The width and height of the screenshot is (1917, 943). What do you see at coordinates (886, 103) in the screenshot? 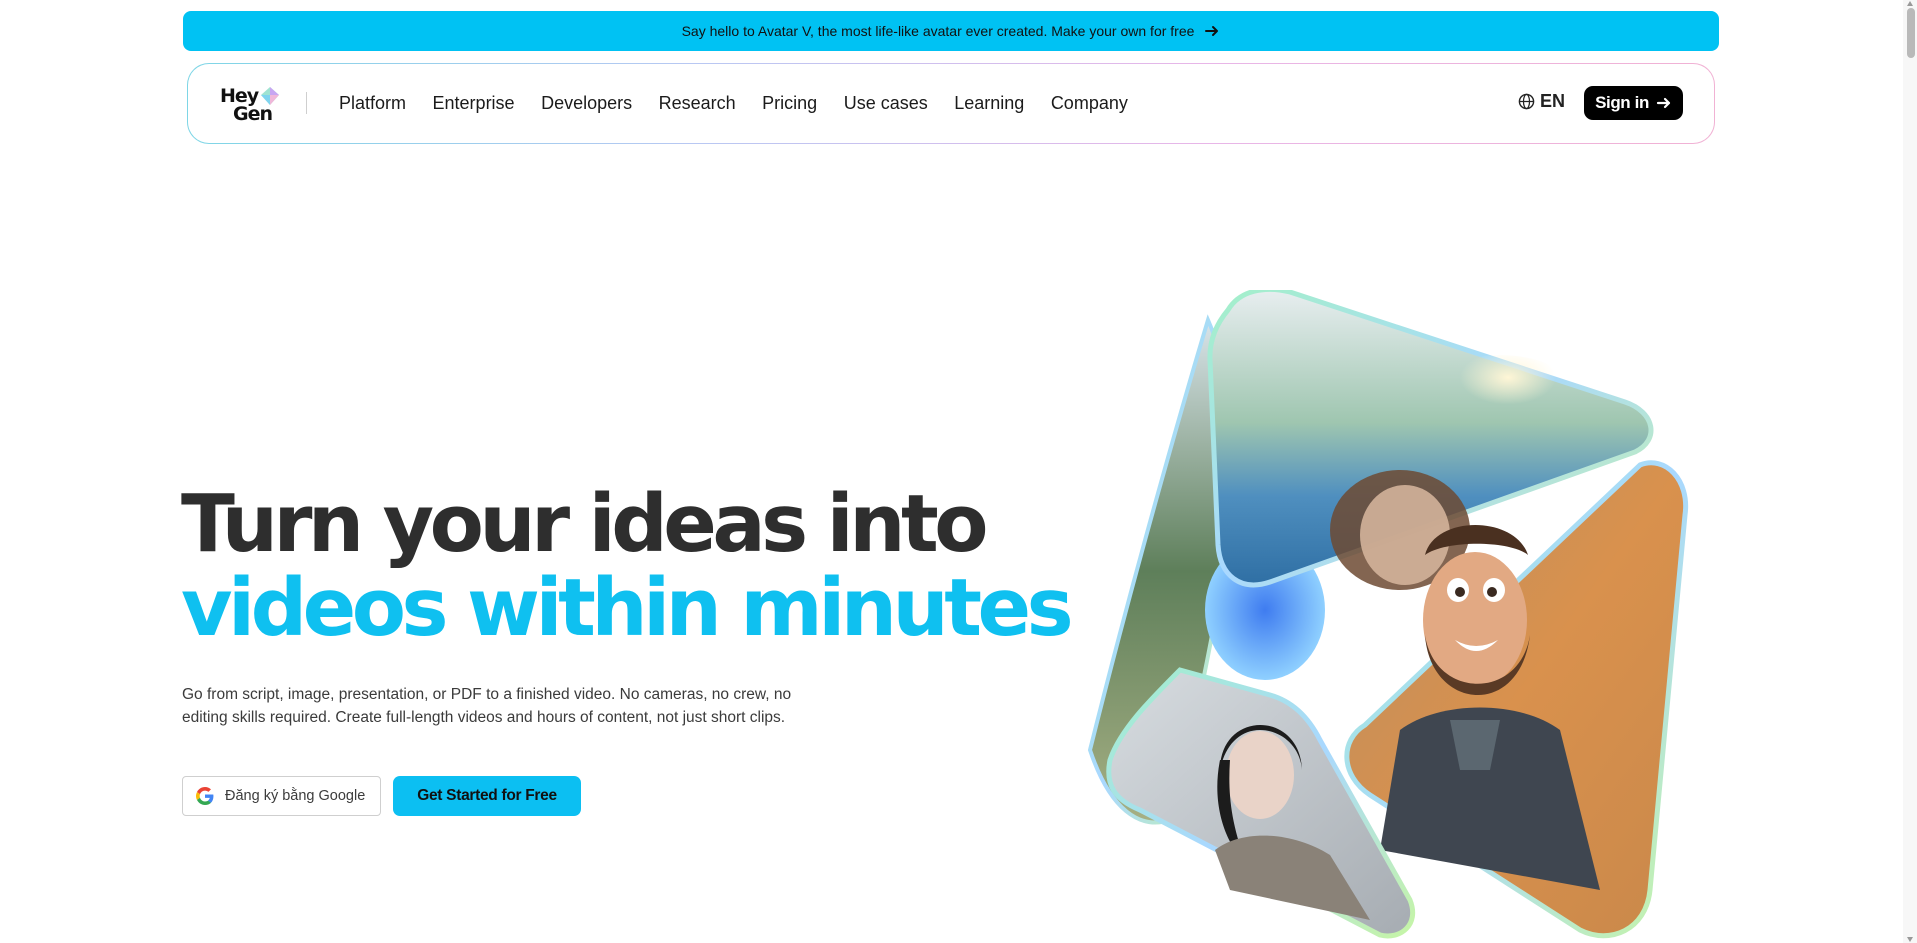
I see `nav-item-use-cases: Use cases` at bounding box center [886, 103].